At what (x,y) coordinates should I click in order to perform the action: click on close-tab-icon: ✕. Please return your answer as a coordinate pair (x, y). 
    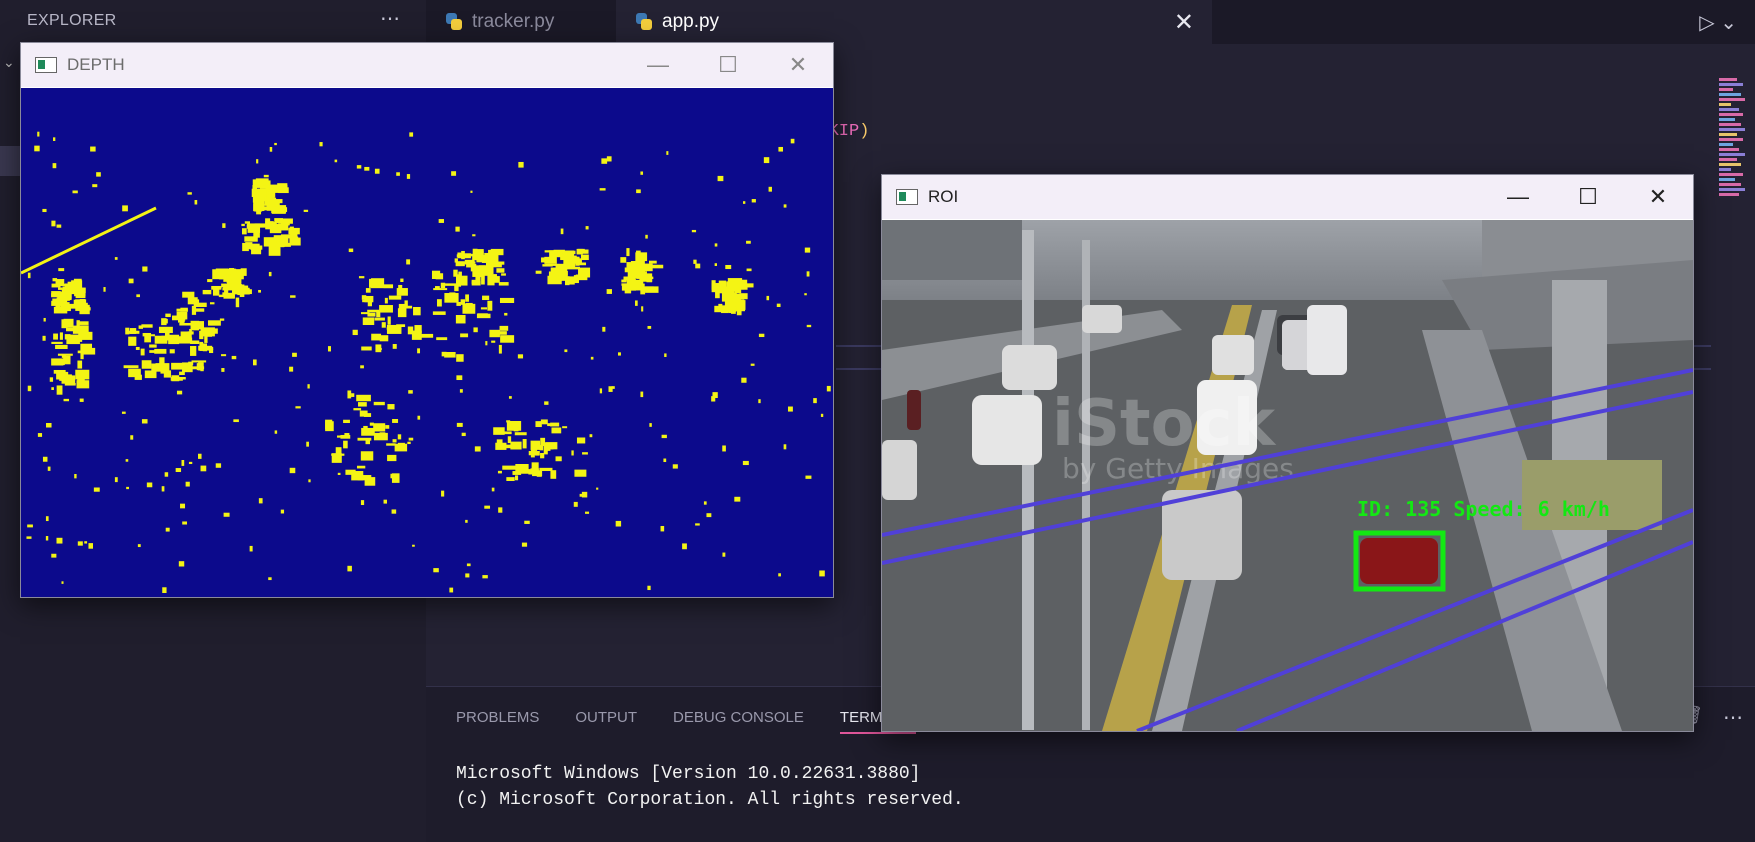
    Looking at the image, I should click on (1184, 22).